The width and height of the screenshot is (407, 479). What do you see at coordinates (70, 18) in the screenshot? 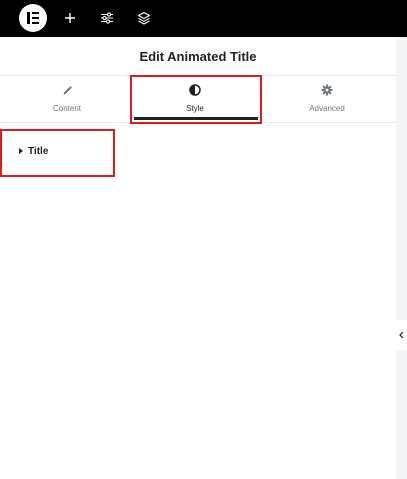
I see `plus-icon` at bounding box center [70, 18].